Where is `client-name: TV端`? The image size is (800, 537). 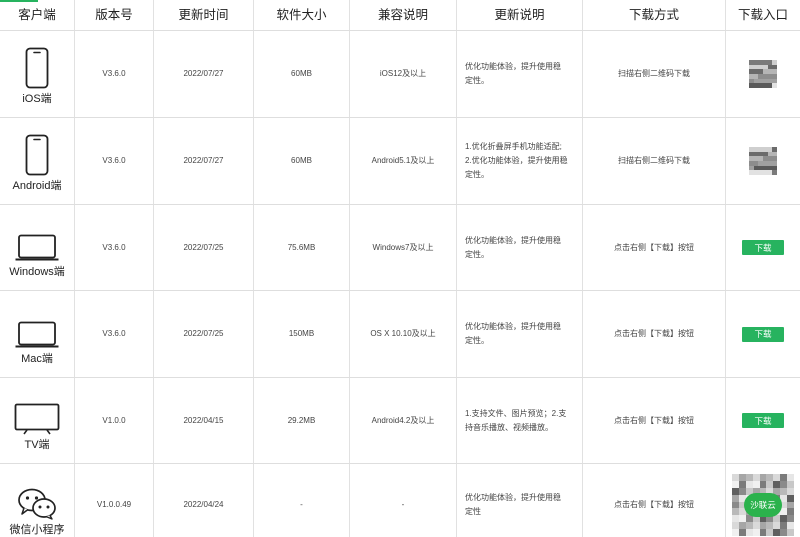 client-name: TV端 is located at coordinates (37, 445).